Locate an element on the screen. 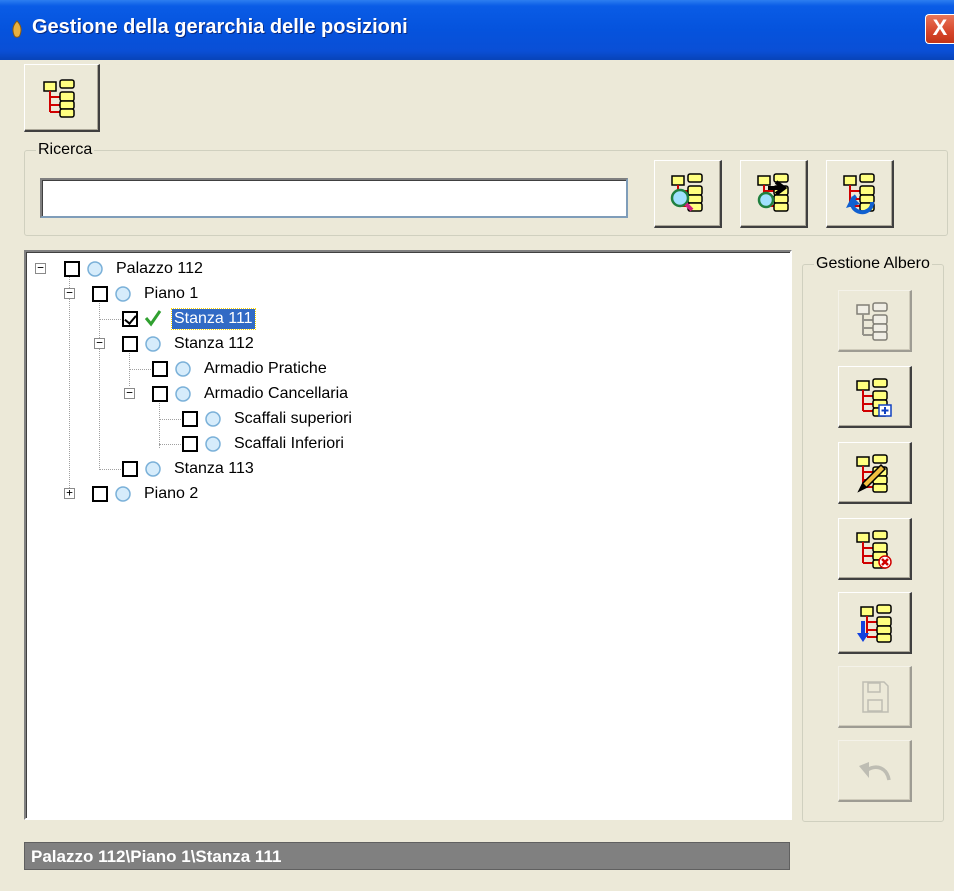  tree-node-stanza-113: Stanza 113 is located at coordinates (226, 469).